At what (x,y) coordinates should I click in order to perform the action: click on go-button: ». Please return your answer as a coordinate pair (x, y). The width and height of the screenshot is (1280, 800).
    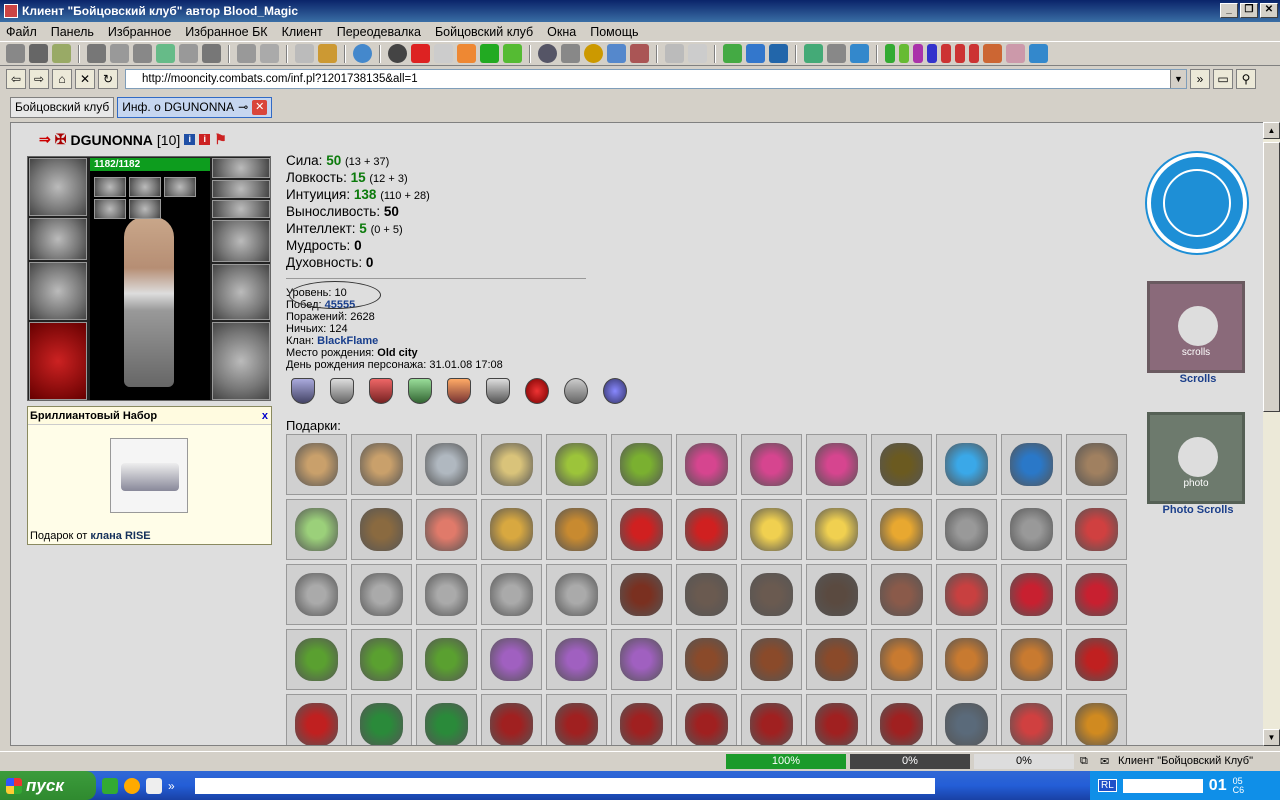
    Looking at the image, I should click on (1200, 79).